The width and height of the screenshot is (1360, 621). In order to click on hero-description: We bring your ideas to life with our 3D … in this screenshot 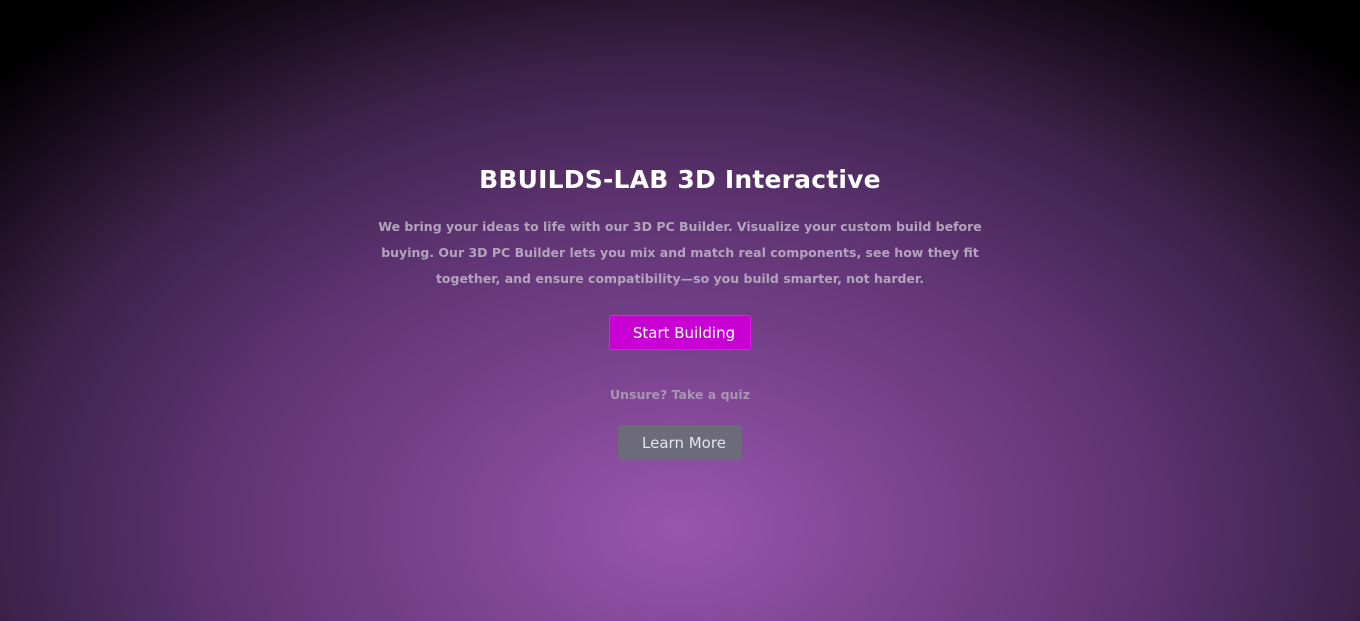, I will do `click(680, 252)`.